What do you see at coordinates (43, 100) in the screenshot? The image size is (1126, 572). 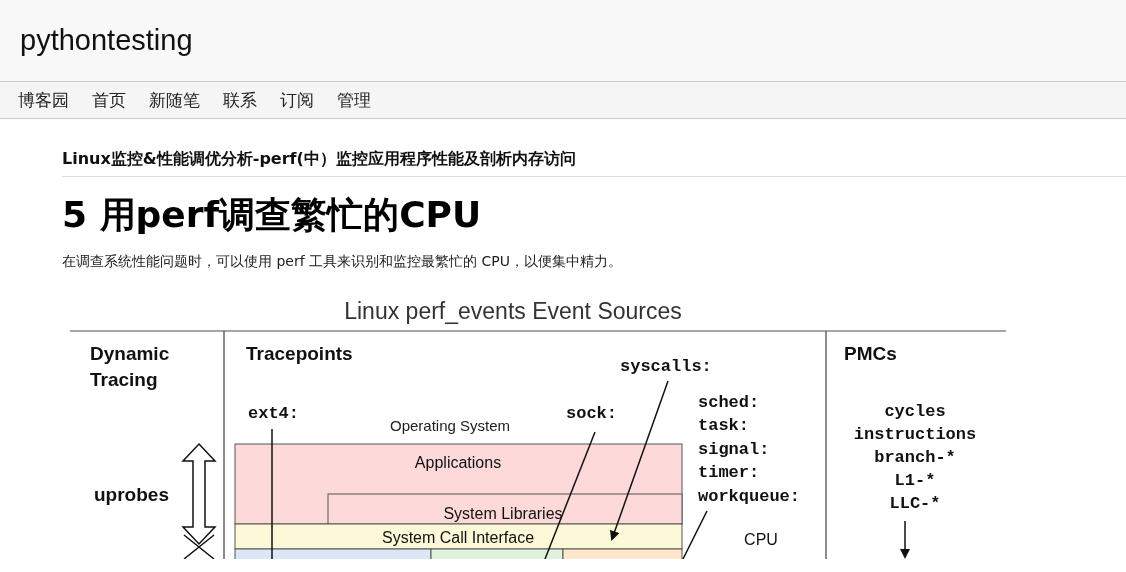 I see `nav-link: 博客园` at bounding box center [43, 100].